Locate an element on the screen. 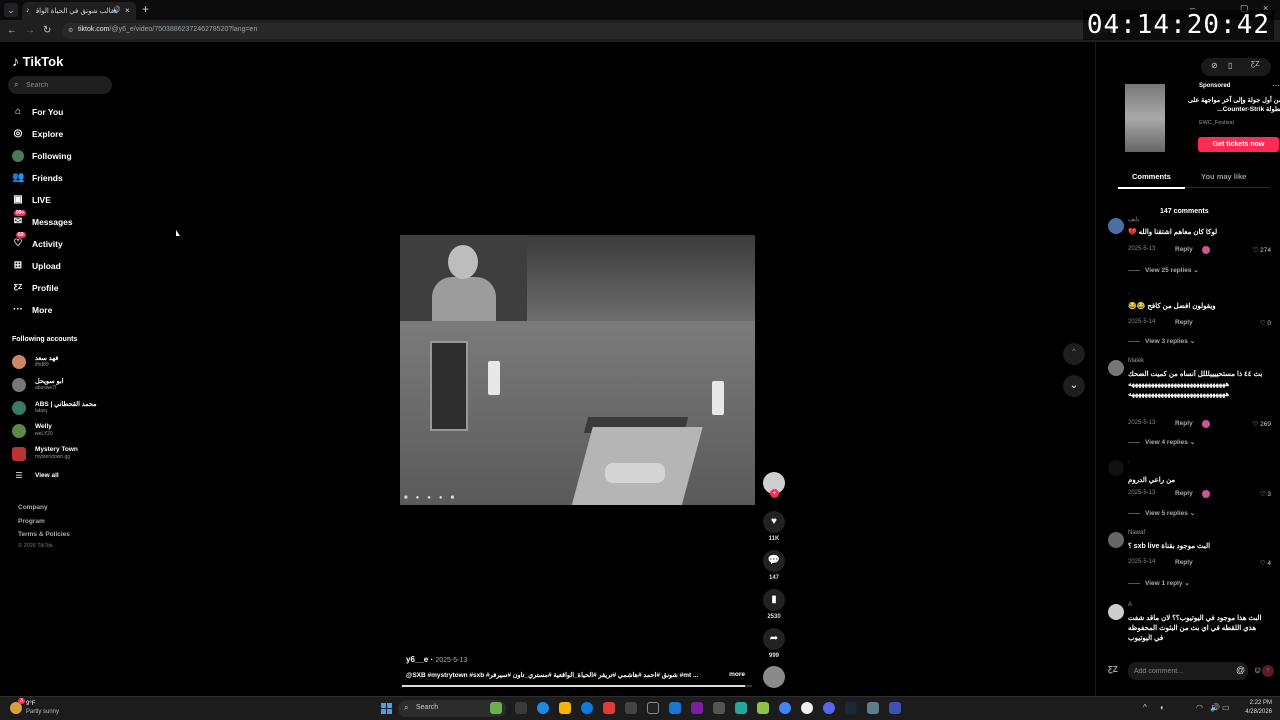 The width and height of the screenshot is (1280, 720). nav-for-you: ⌂ For You is located at coordinates (62, 112).